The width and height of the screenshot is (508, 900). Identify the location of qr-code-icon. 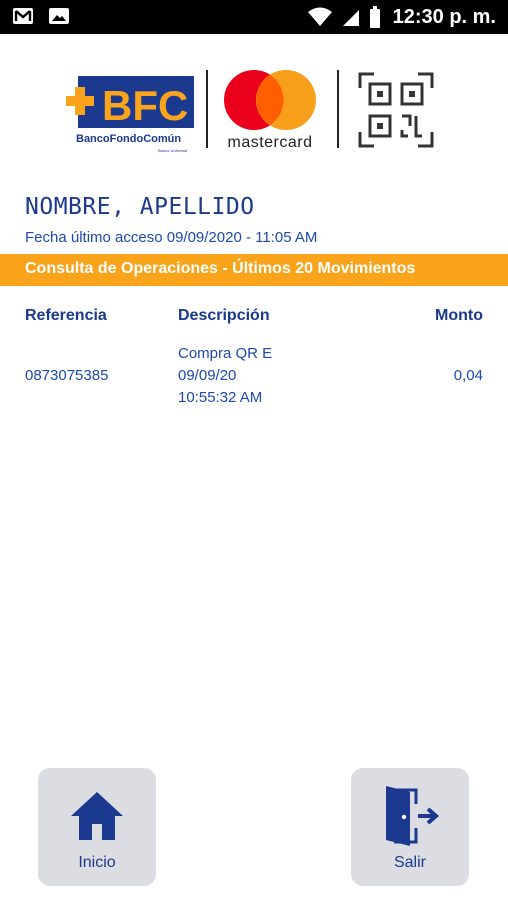
(396, 110).